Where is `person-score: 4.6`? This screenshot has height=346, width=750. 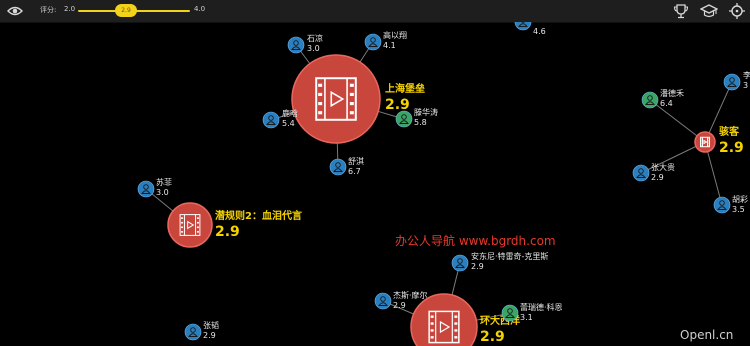
person-score: 4.6 is located at coordinates (539, 31).